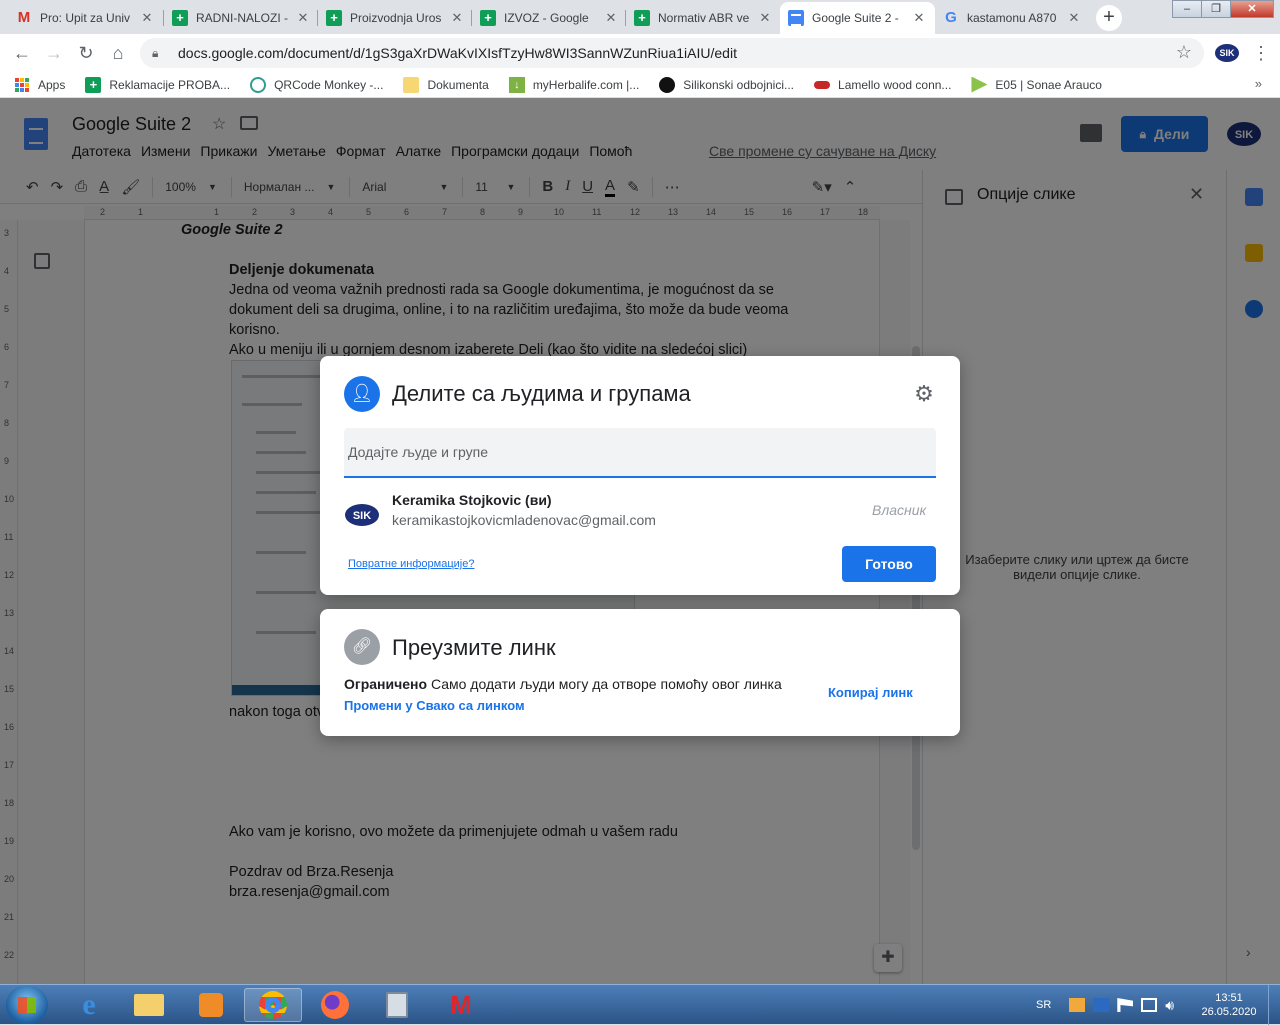 Image resolution: width=1280 pixels, height=1025 pixels. What do you see at coordinates (1187, 9) in the screenshot?
I see `minimize-button: –` at bounding box center [1187, 9].